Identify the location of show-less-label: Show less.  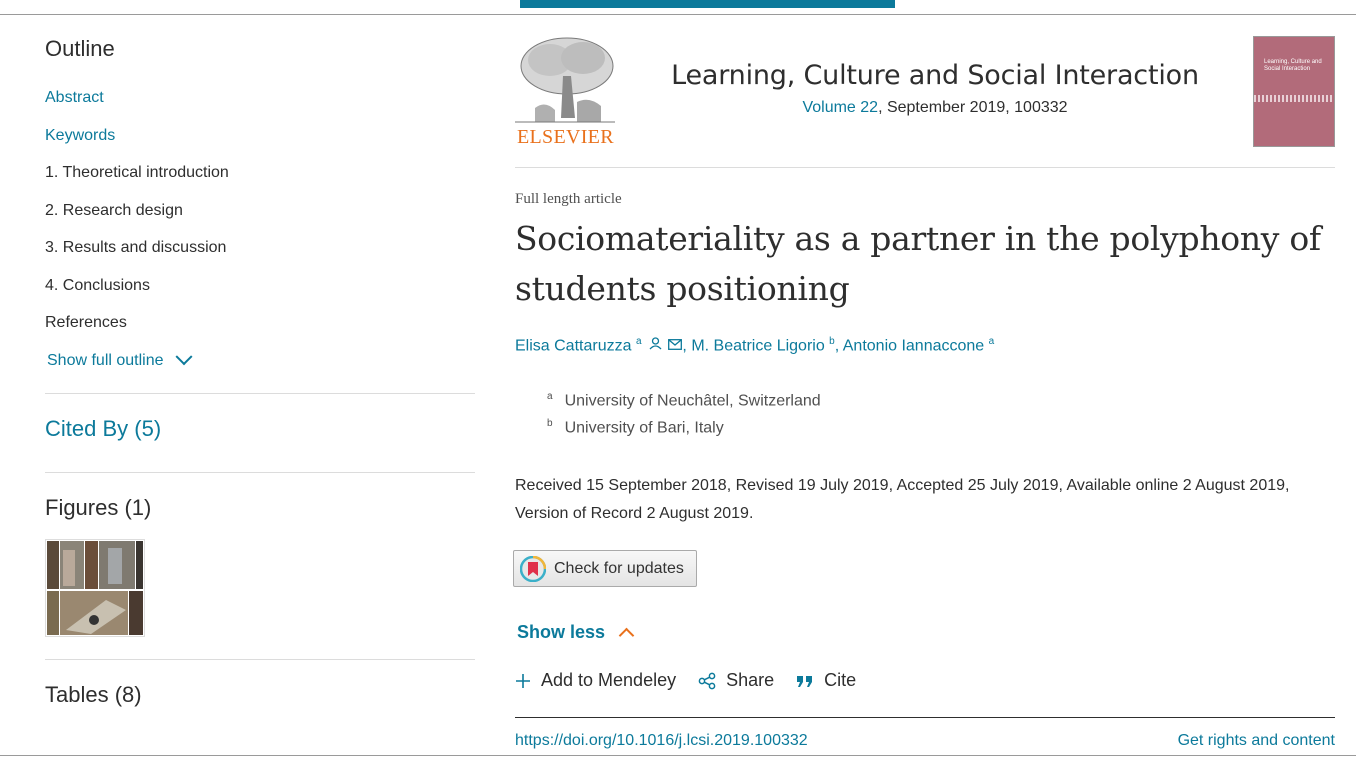
(561, 632).